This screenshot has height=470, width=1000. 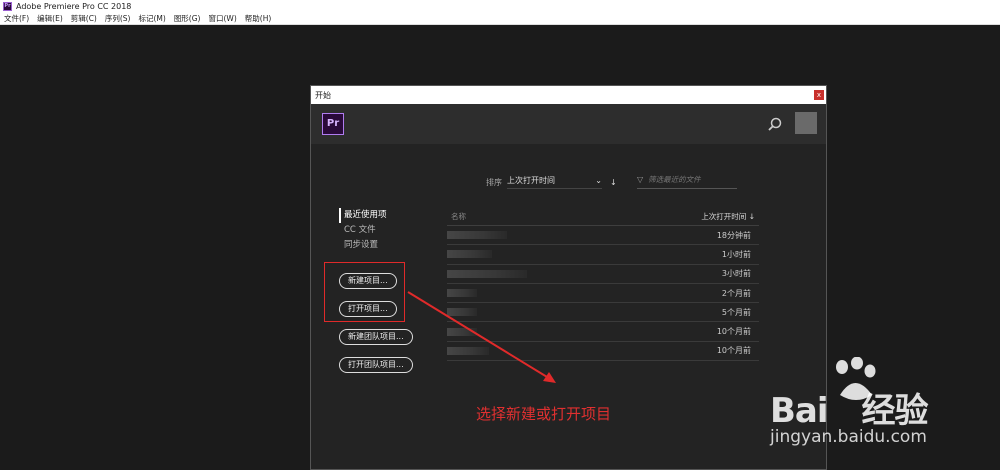 I want to click on chevron-down-icon: ⌄, so click(x=598, y=180).